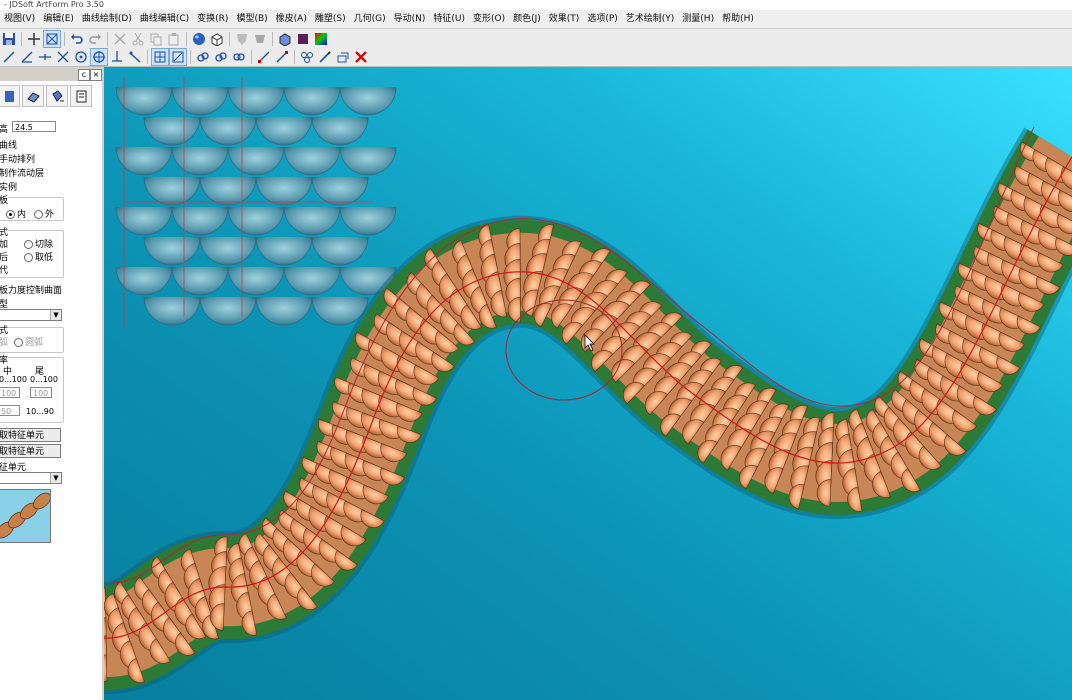 Image resolution: width=1072 pixels, height=700 pixels. What do you see at coordinates (343, 57) in the screenshot?
I see `layer-icon` at bounding box center [343, 57].